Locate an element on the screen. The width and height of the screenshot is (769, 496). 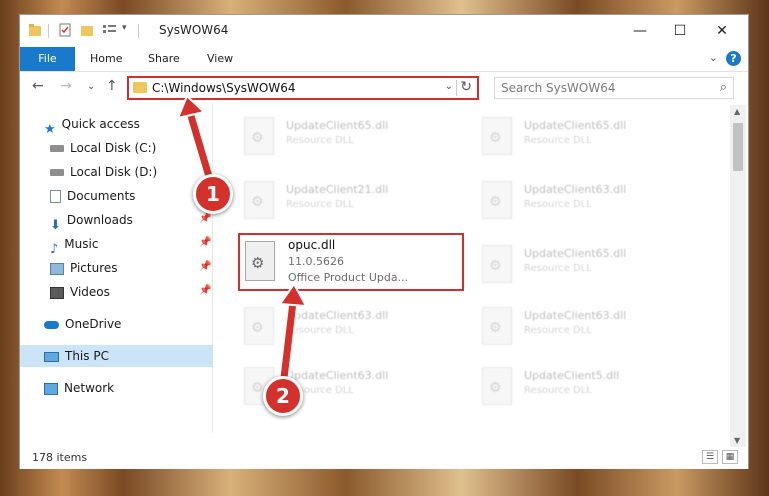
annotation-arrows is located at coordinates (242, 239).